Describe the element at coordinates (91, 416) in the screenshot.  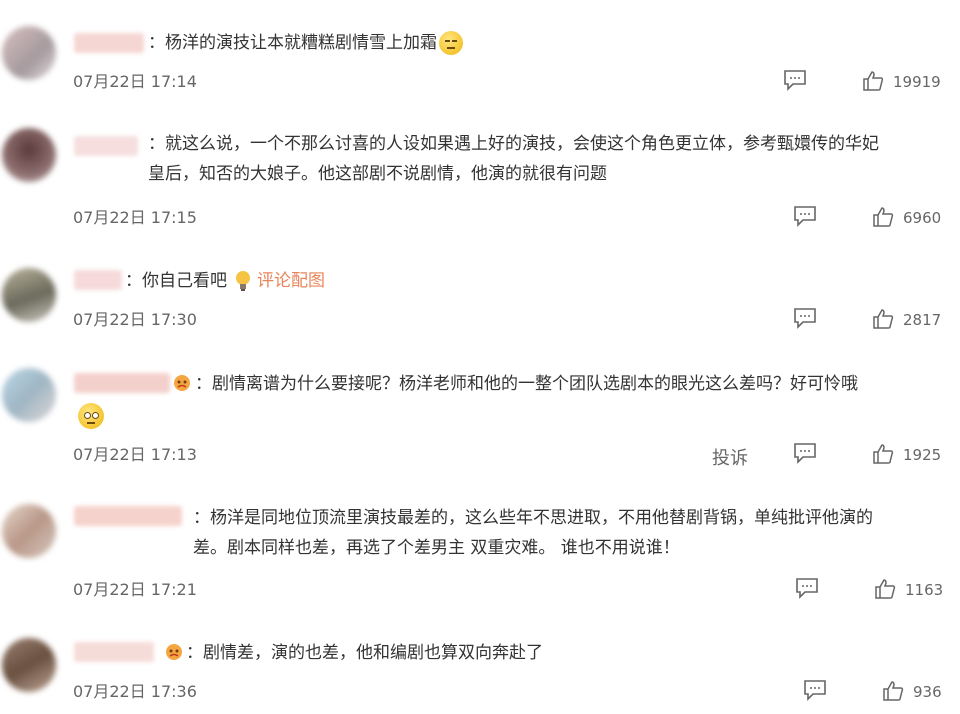
I see `pleading-emoji-icon` at that location.